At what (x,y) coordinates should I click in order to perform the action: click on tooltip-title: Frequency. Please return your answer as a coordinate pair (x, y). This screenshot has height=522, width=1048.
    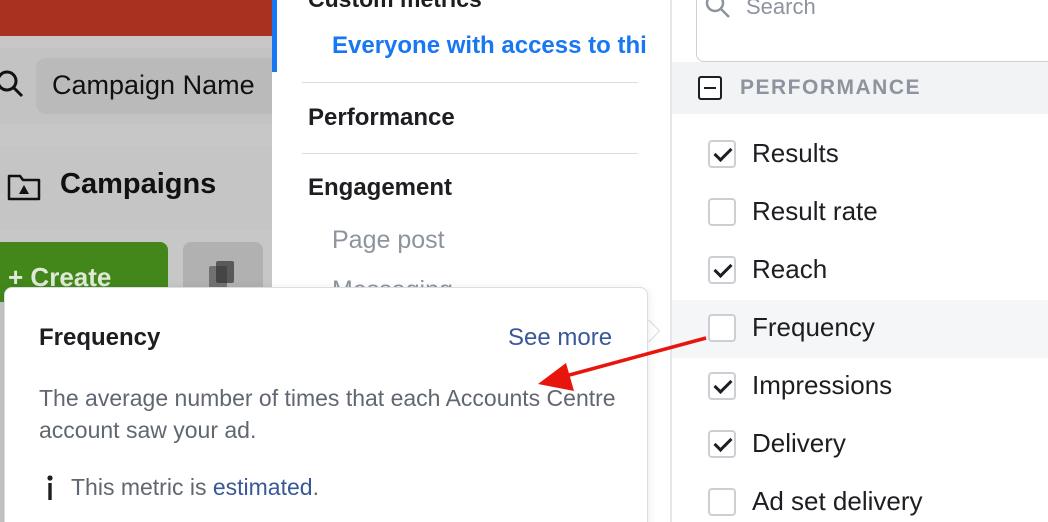
    Looking at the image, I should click on (100, 337).